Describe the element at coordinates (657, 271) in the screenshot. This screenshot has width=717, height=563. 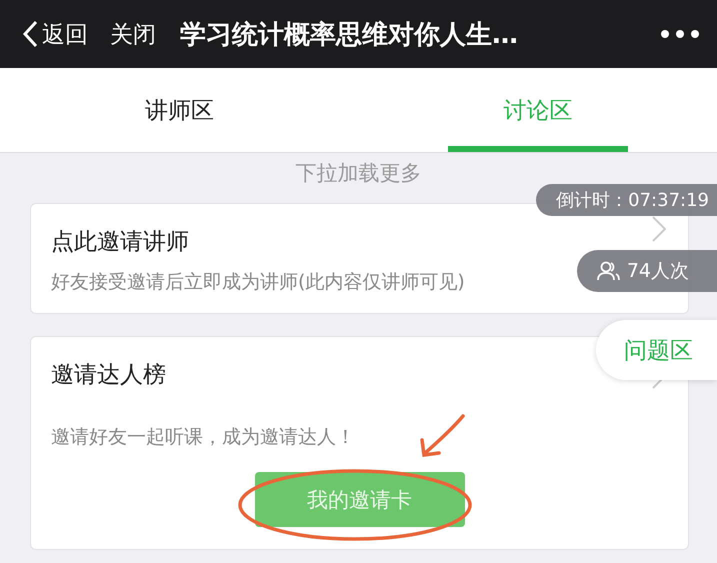
I see `viewers-count: 74人次` at that location.